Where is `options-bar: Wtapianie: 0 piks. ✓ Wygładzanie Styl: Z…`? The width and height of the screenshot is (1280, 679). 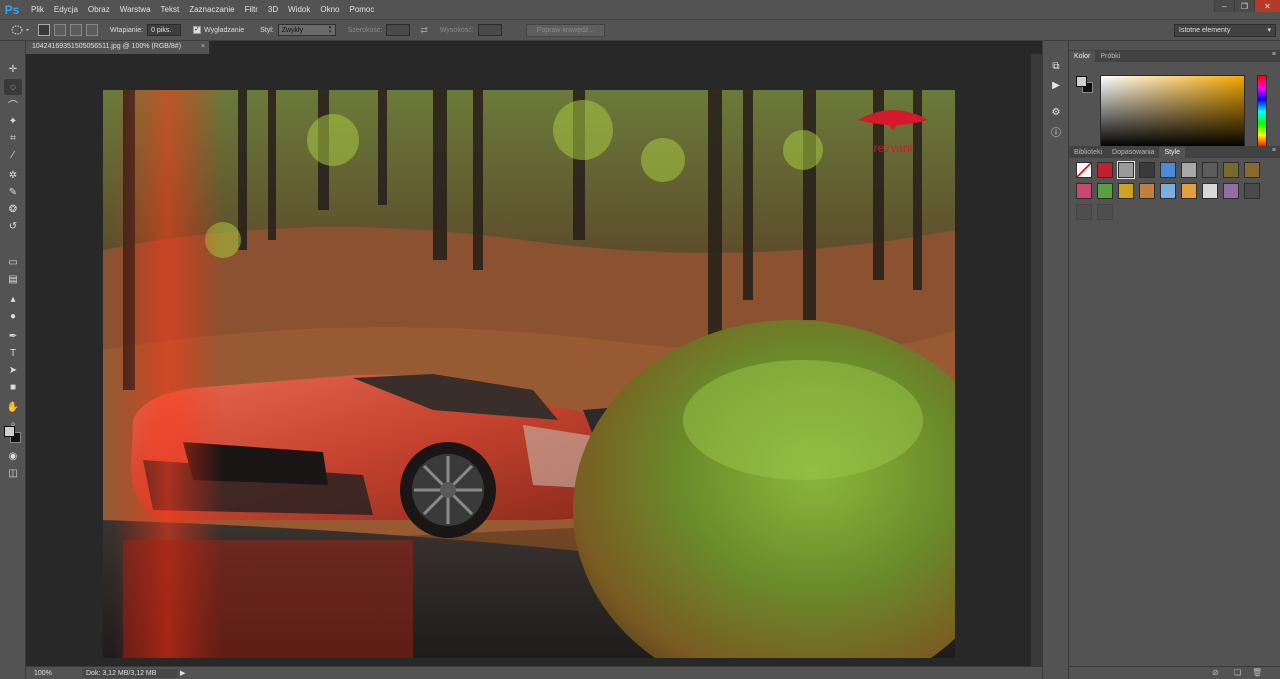 options-bar: Wtapianie: 0 piks. ✓ Wygładzanie Styl: Z… is located at coordinates (640, 30).